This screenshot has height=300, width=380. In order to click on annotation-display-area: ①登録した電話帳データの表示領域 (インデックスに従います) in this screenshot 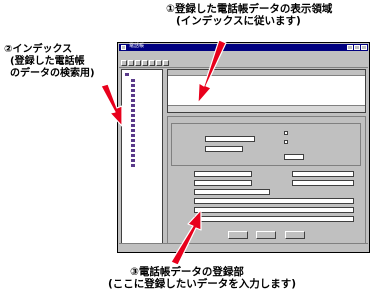, I will do `click(249, 15)`.